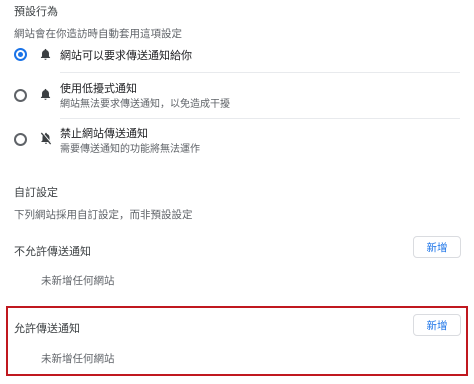  What do you see at coordinates (36, 192) in the screenshot?
I see `custom-settings-heading: 自訂設定` at bounding box center [36, 192].